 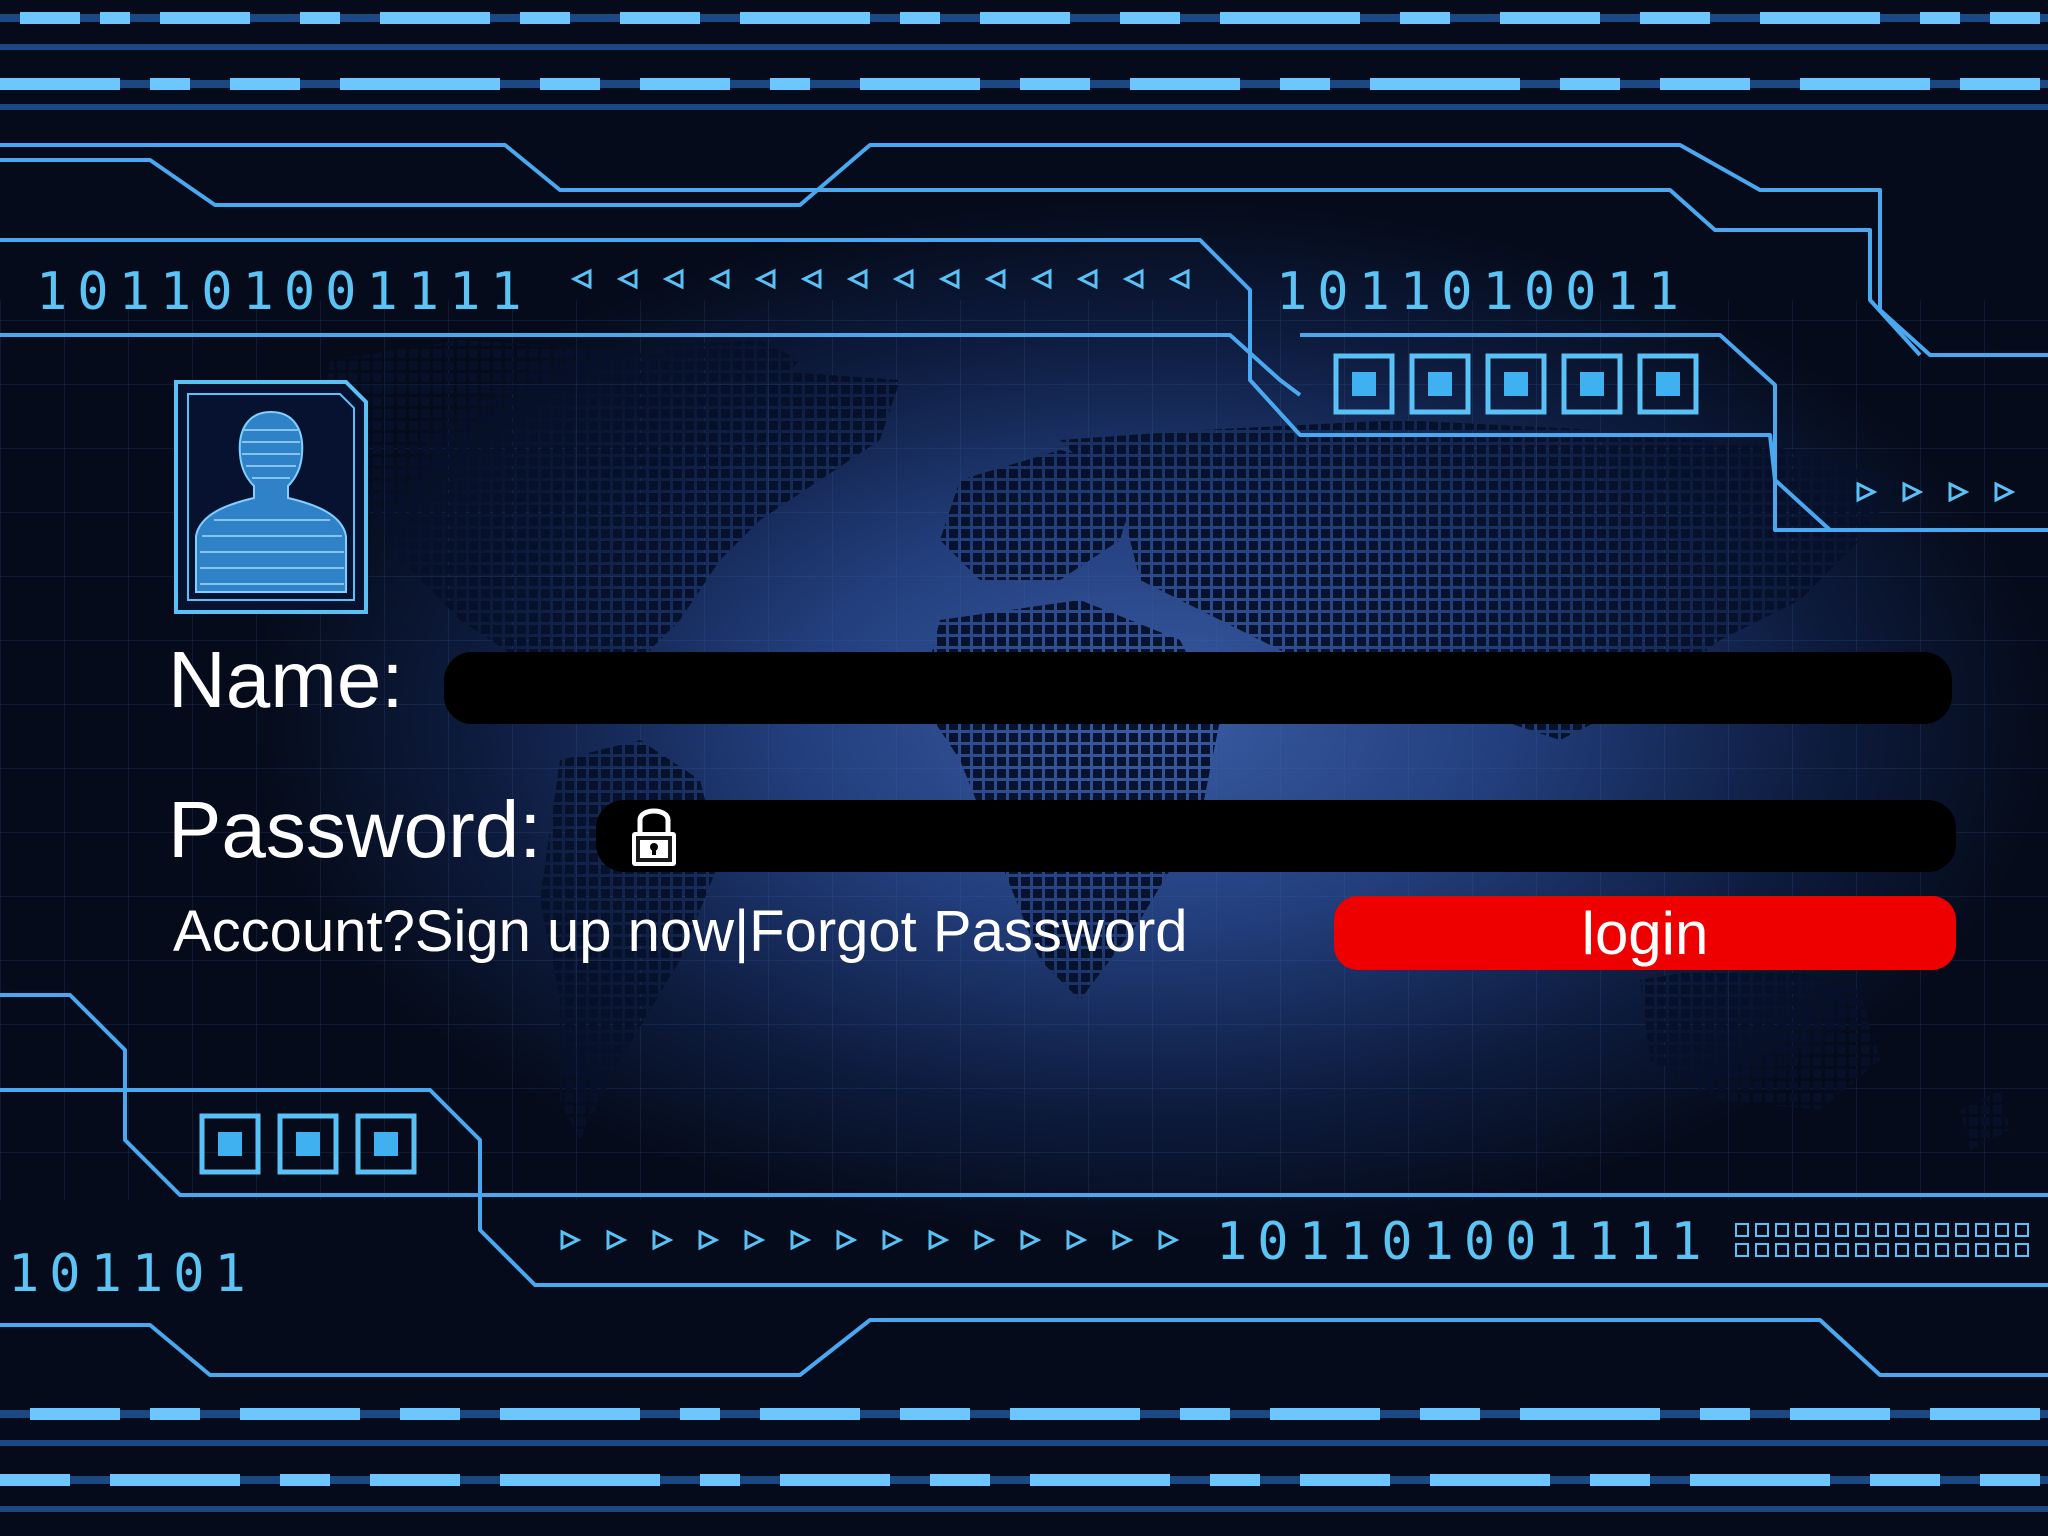 What do you see at coordinates (132, 1274) in the screenshot?
I see `binary-decor-bottom-left: 101101` at bounding box center [132, 1274].